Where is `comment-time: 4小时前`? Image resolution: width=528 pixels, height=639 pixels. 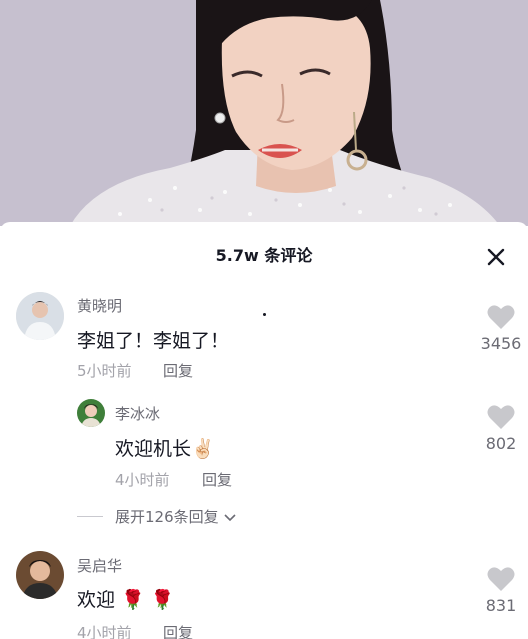
comment-time: 4小时前 is located at coordinates (104, 631).